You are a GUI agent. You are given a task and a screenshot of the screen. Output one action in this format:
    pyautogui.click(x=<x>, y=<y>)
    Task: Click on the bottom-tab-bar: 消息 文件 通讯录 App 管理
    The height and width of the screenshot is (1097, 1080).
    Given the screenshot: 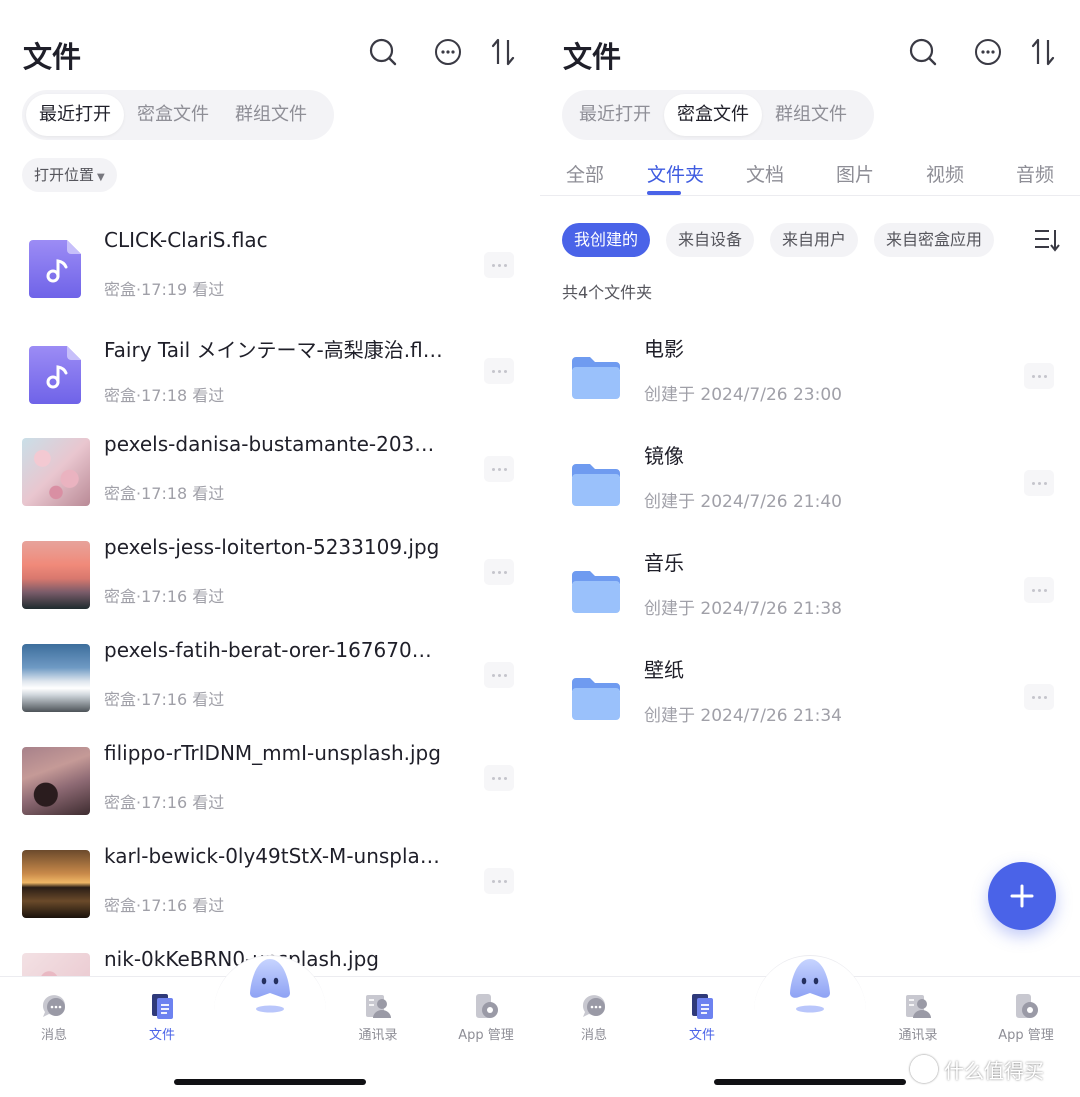 What is the action you would take?
    pyautogui.click(x=270, y=1026)
    